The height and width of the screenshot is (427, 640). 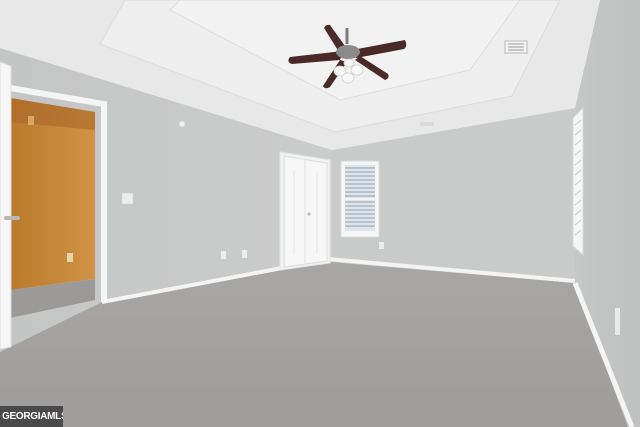 I want to click on wall-sensor, so click(x=182, y=124).